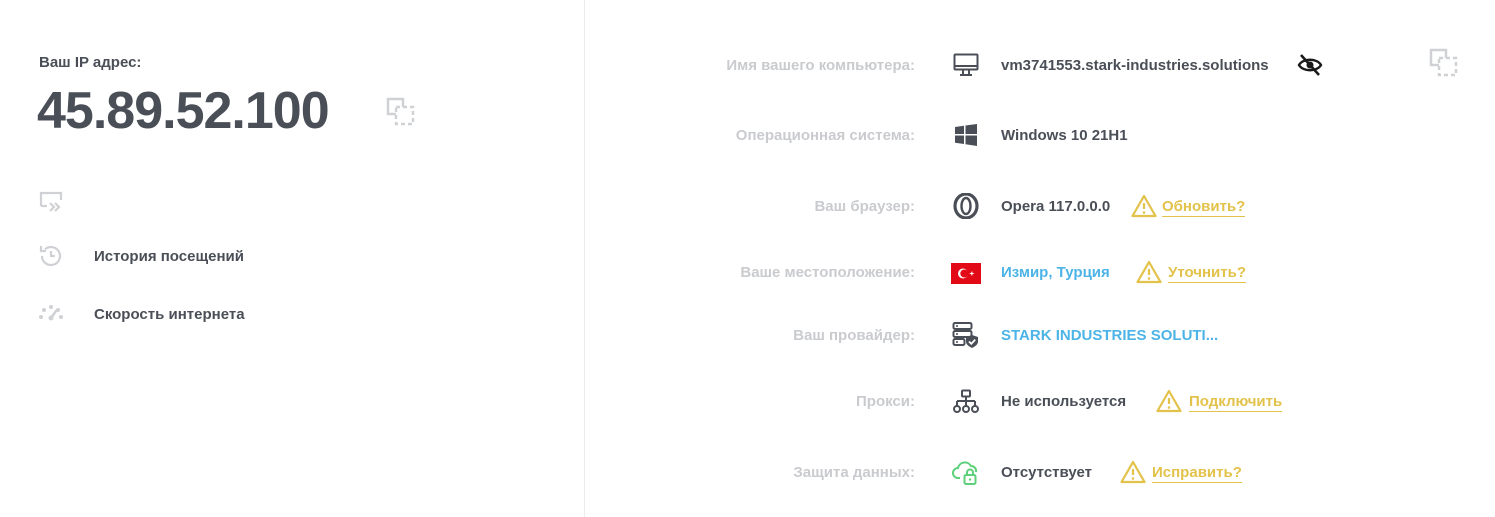 The image size is (1495, 517). I want to click on browser-value: Opera 117.0.0.0, so click(1056, 206).